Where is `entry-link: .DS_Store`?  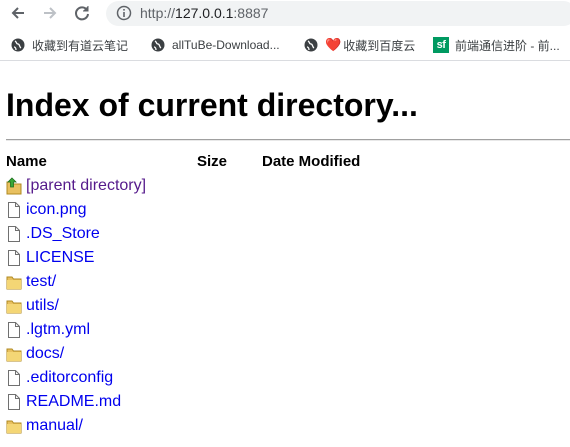 entry-link: .DS_Store is located at coordinates (63, 234).